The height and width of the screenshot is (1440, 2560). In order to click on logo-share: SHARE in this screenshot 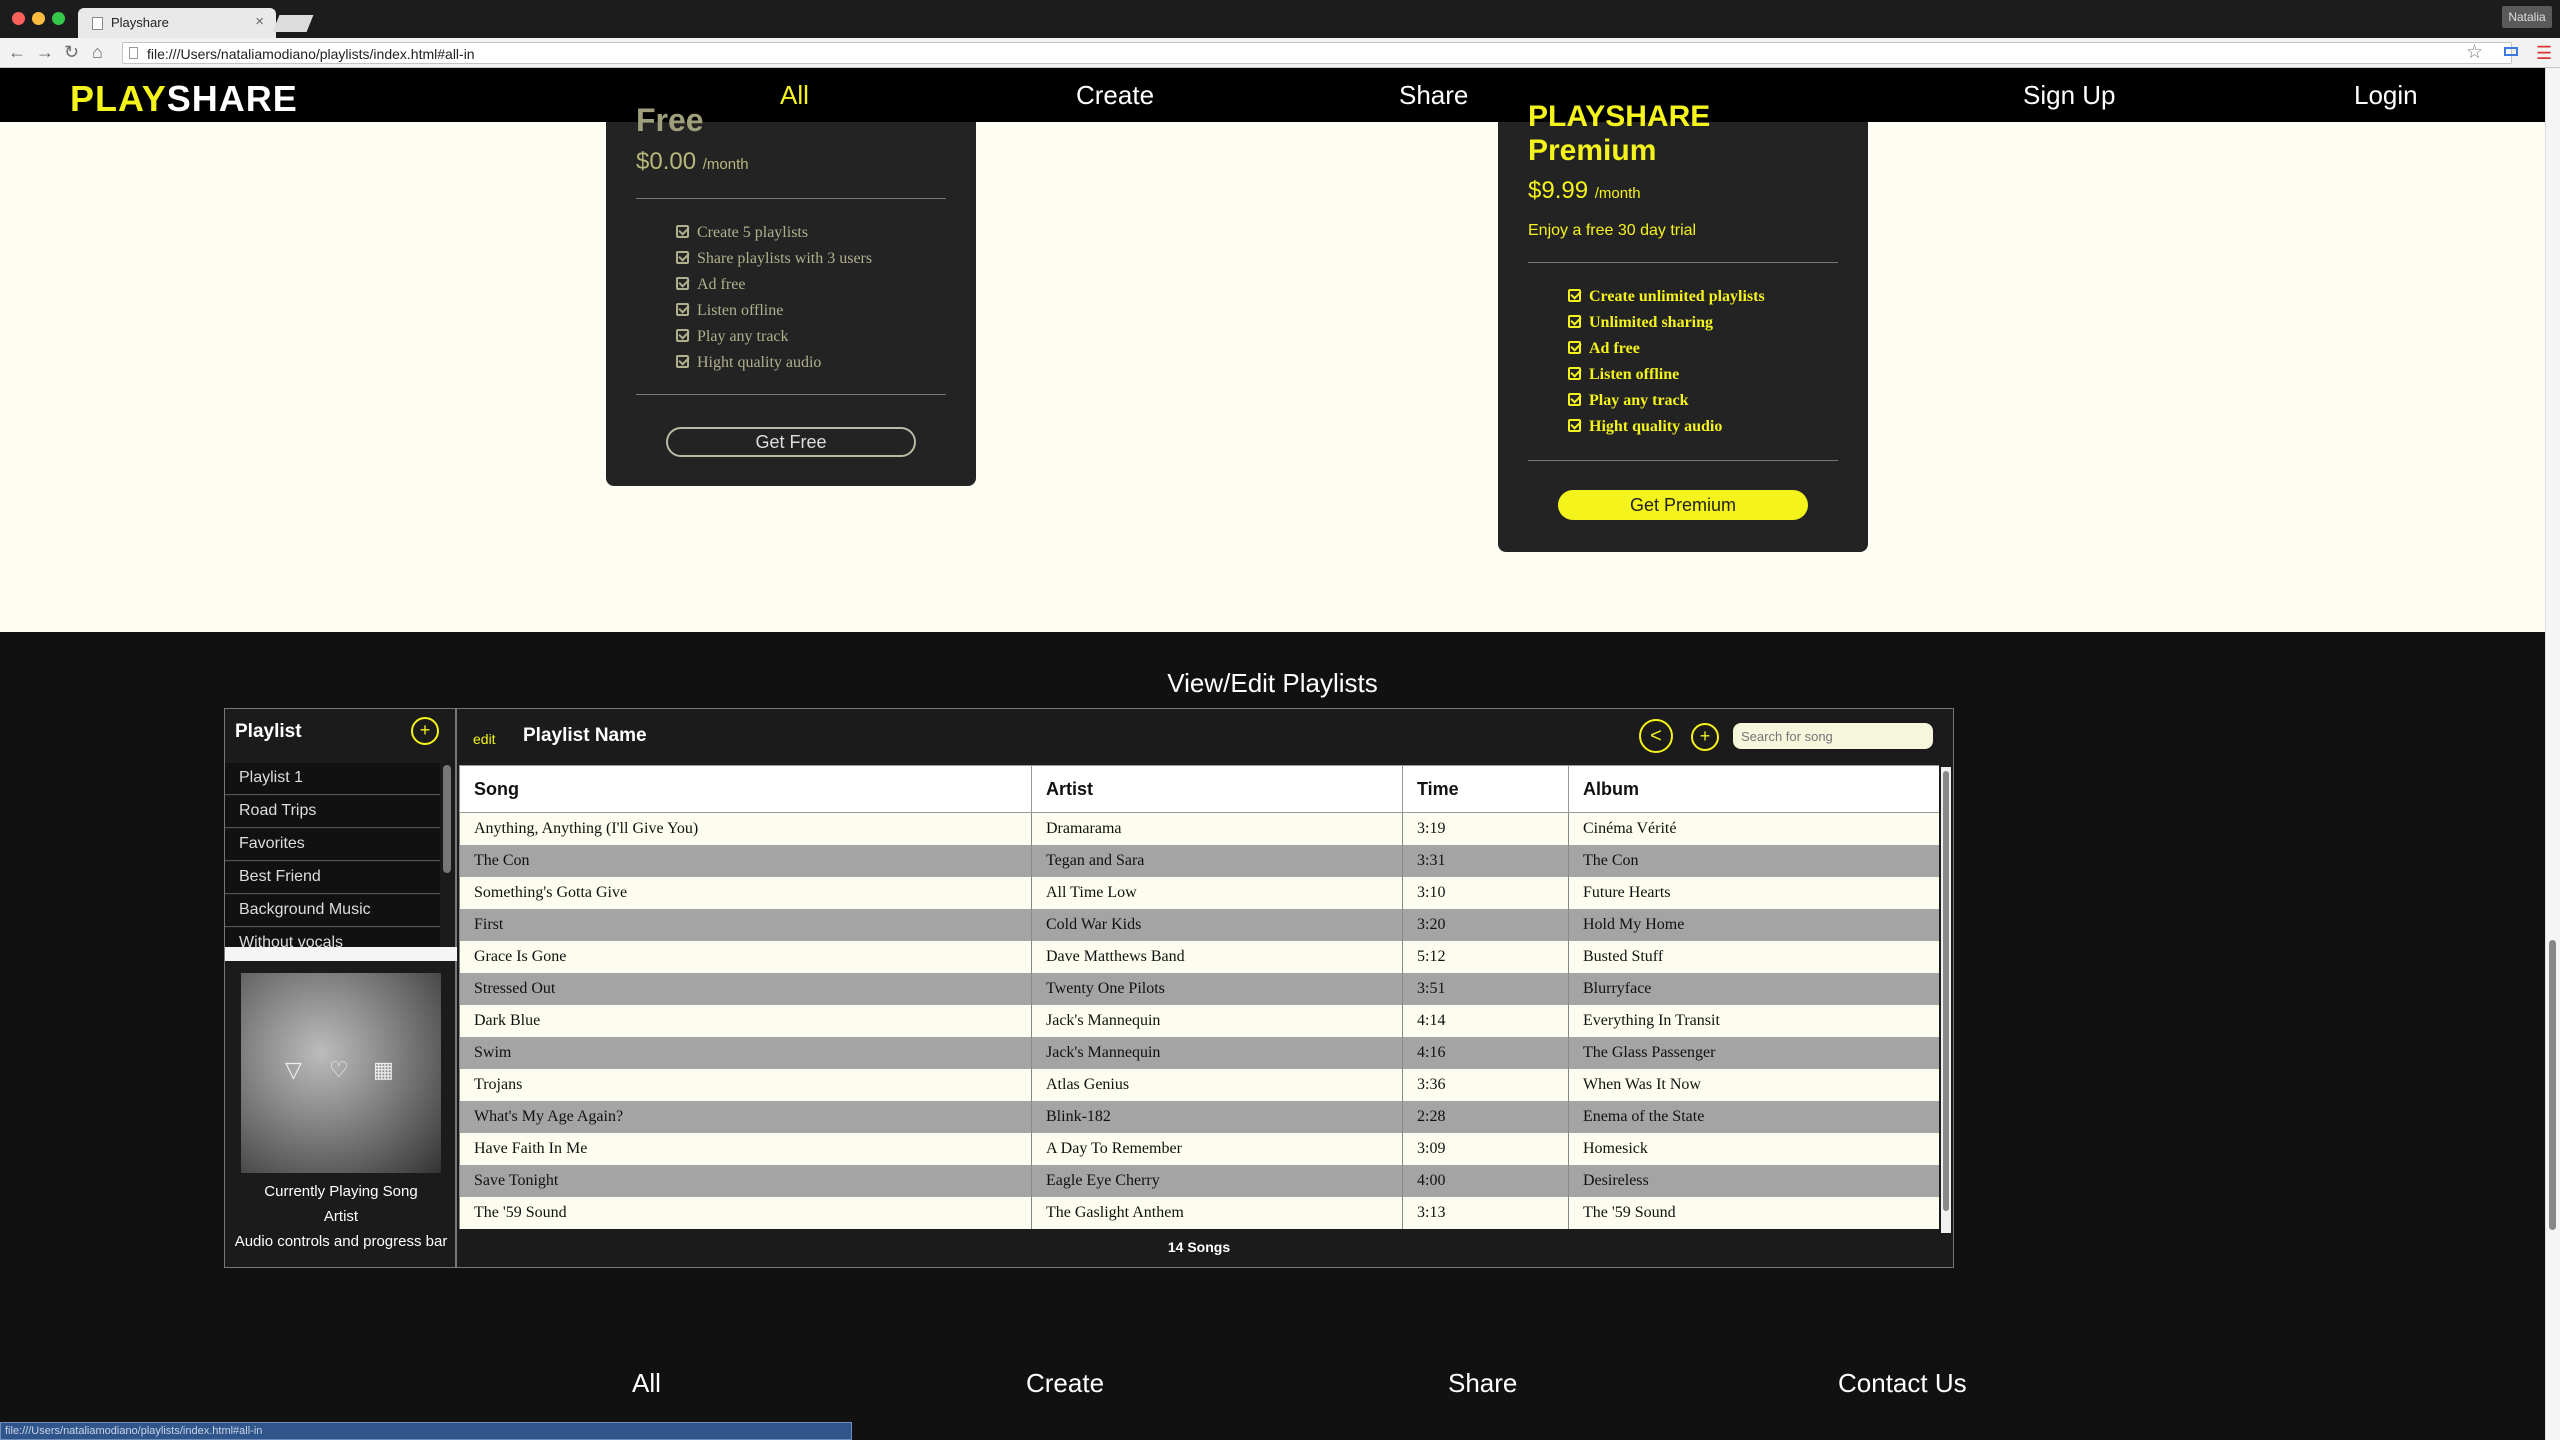, I will do `click(232, 98)`.